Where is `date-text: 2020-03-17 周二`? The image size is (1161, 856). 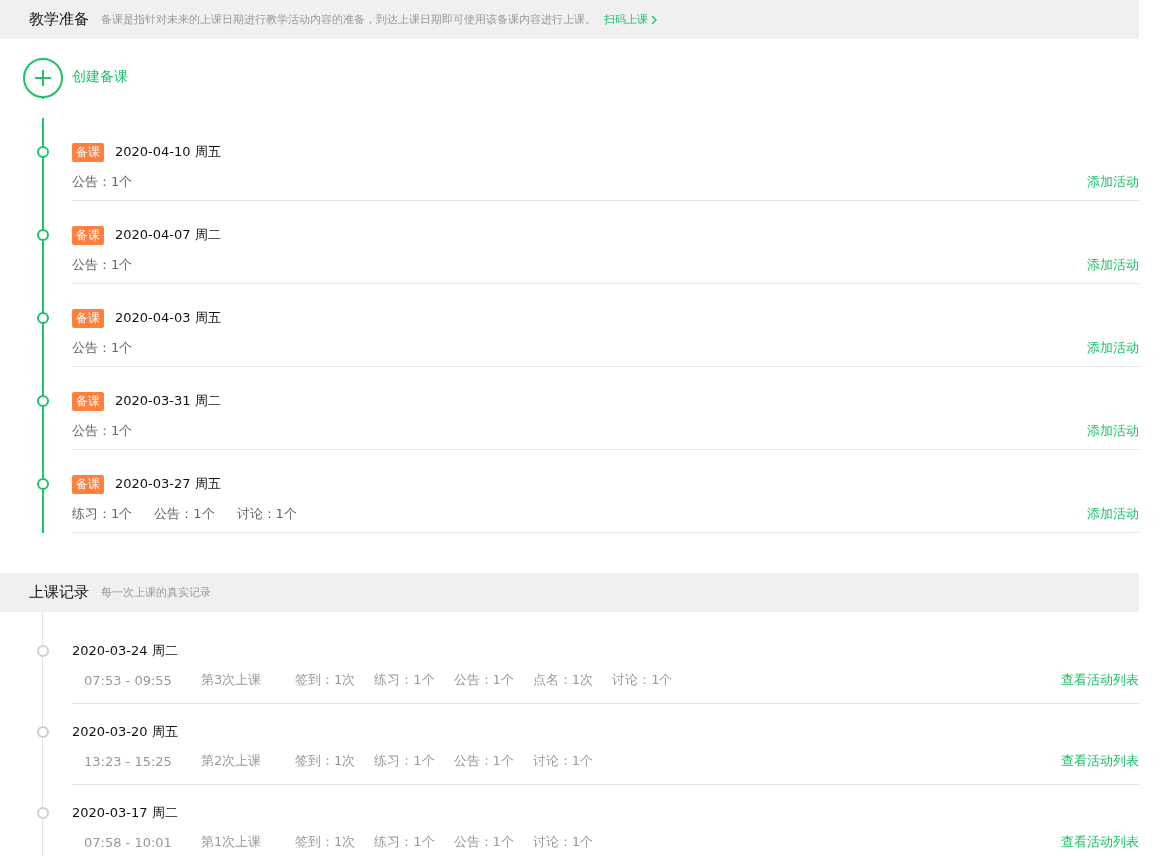 date-text: 2020-03-17 周二 is located at coordinates (125, 813).